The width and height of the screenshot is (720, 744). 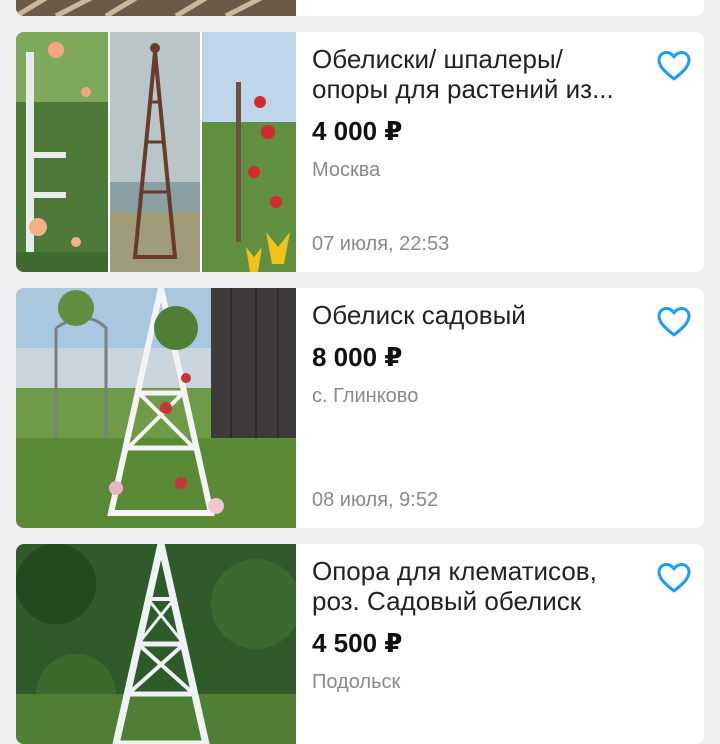 I want to click on listing-price: 4 500 ₽, so click(x=357, y=643).